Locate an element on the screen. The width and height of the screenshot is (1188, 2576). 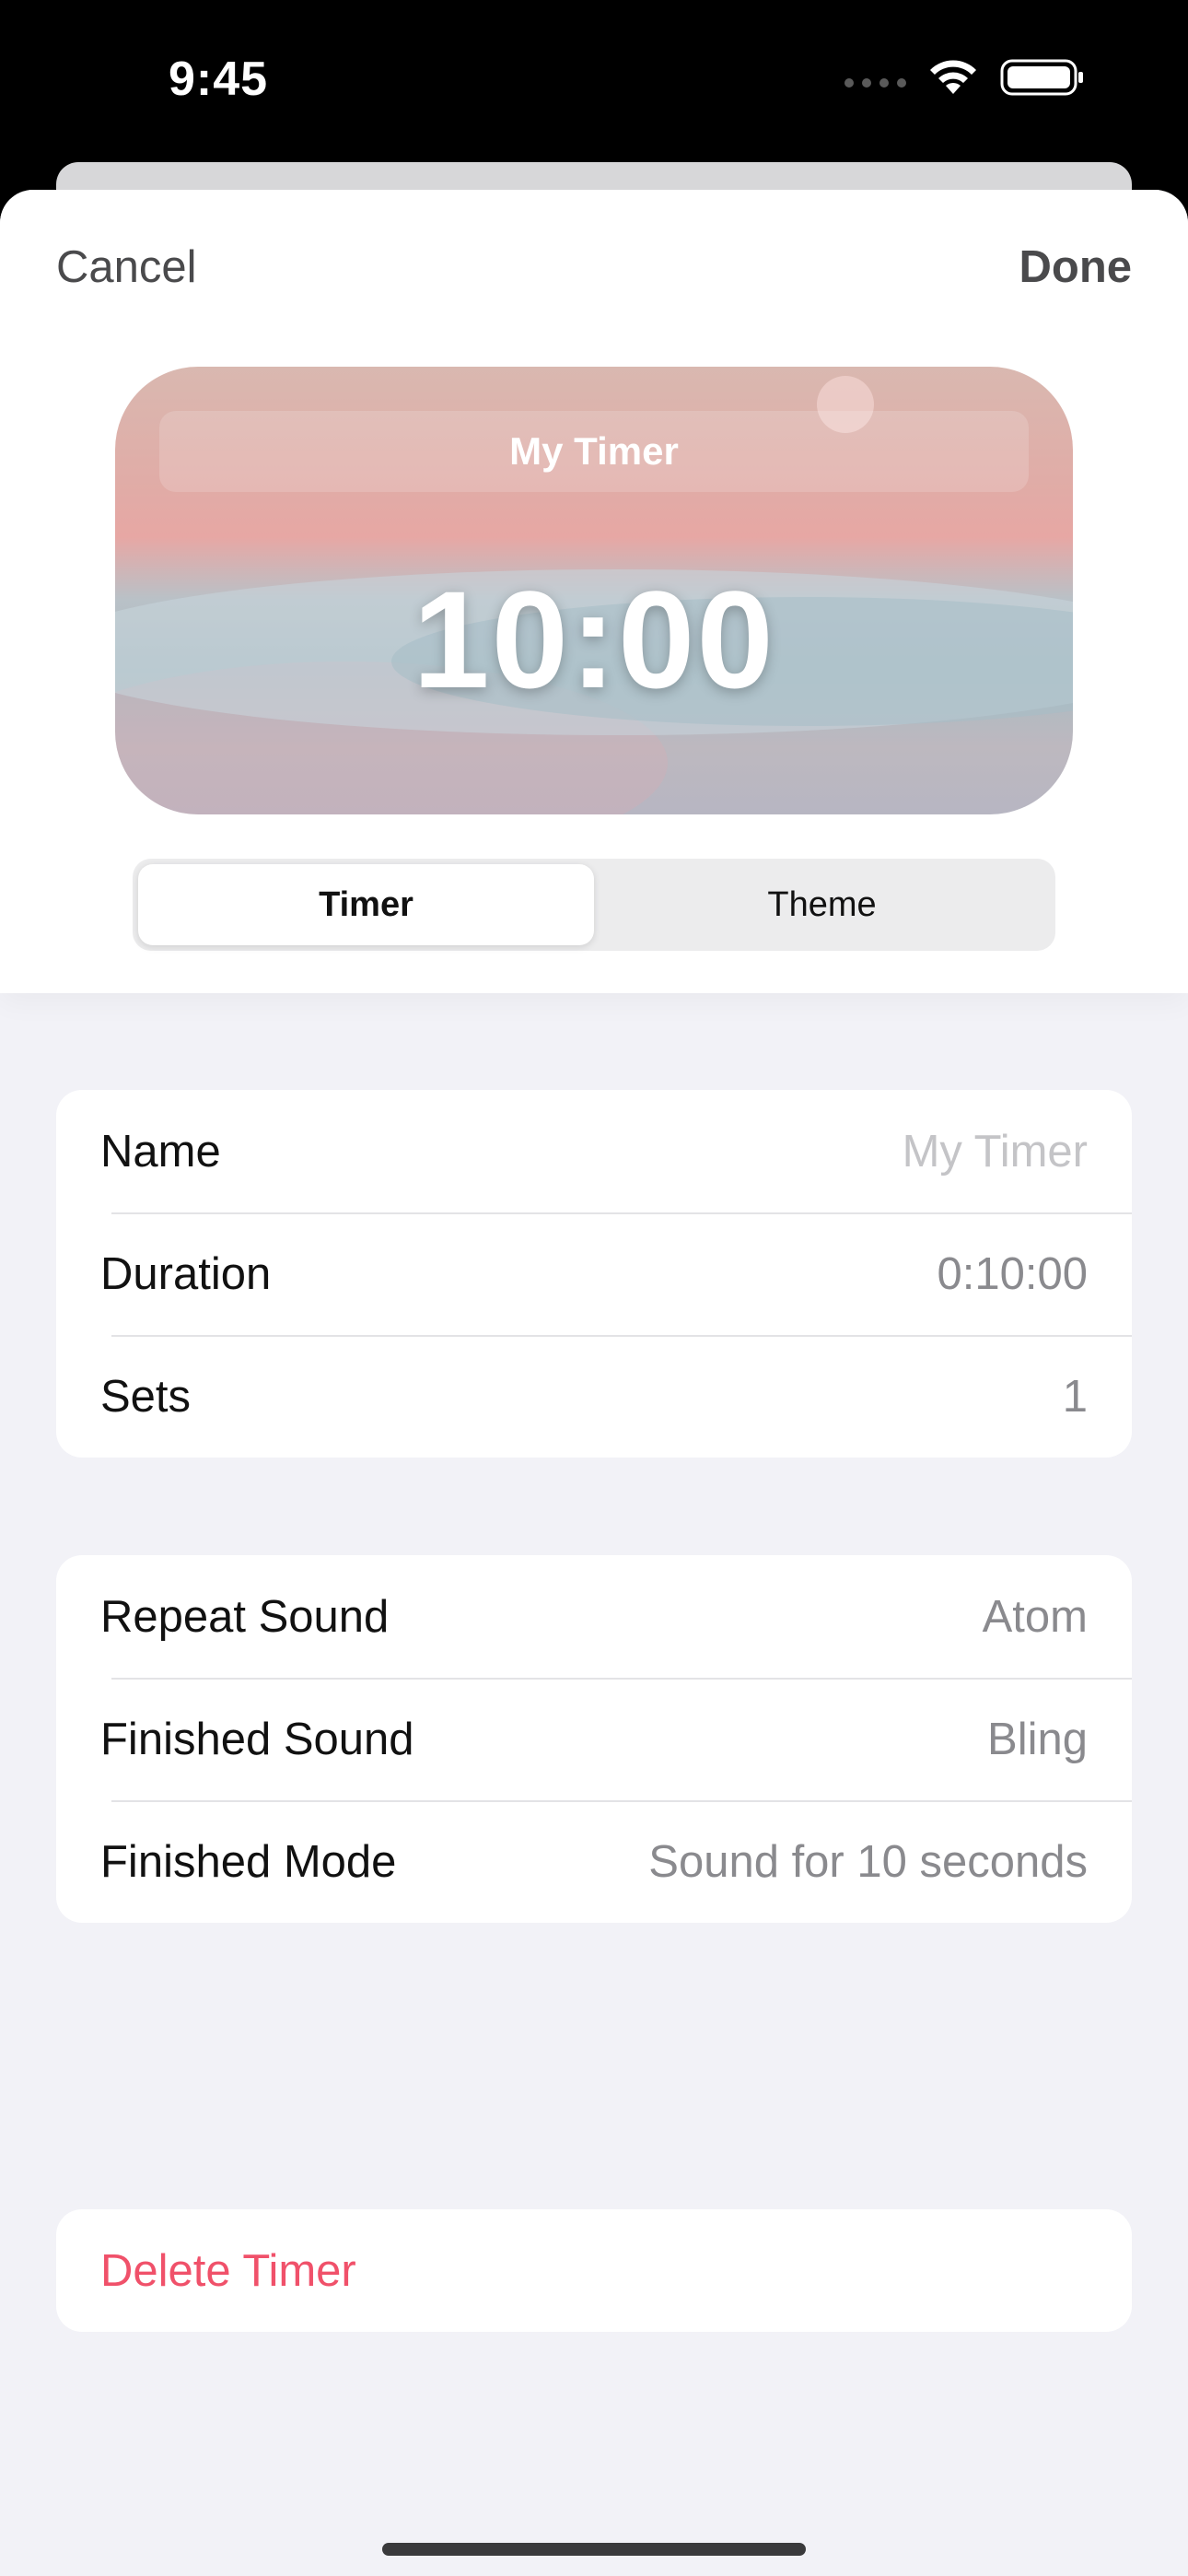
delete-timer-button: Delete Timer is located at coordinates (594, 2270).